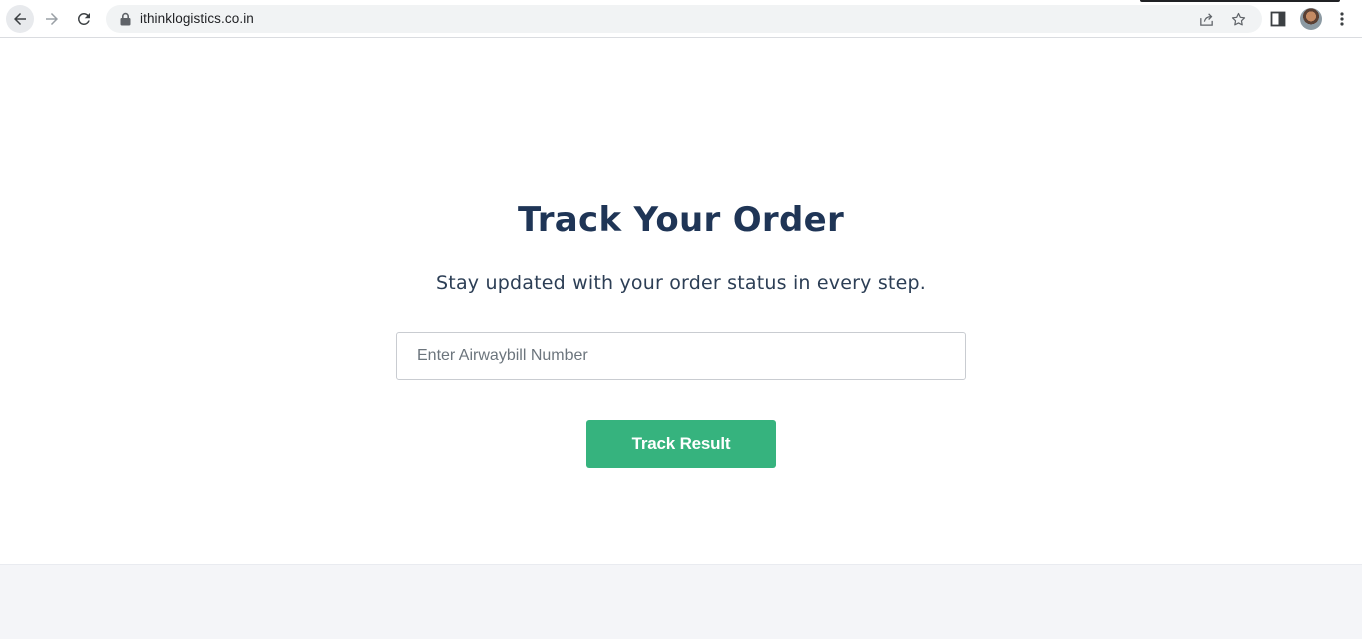 The width and height of the screenshot is (1362, 639). Describe the element at coordinates (1240, 1) in the screenshot. I see `tab-strip-edge` at that location.